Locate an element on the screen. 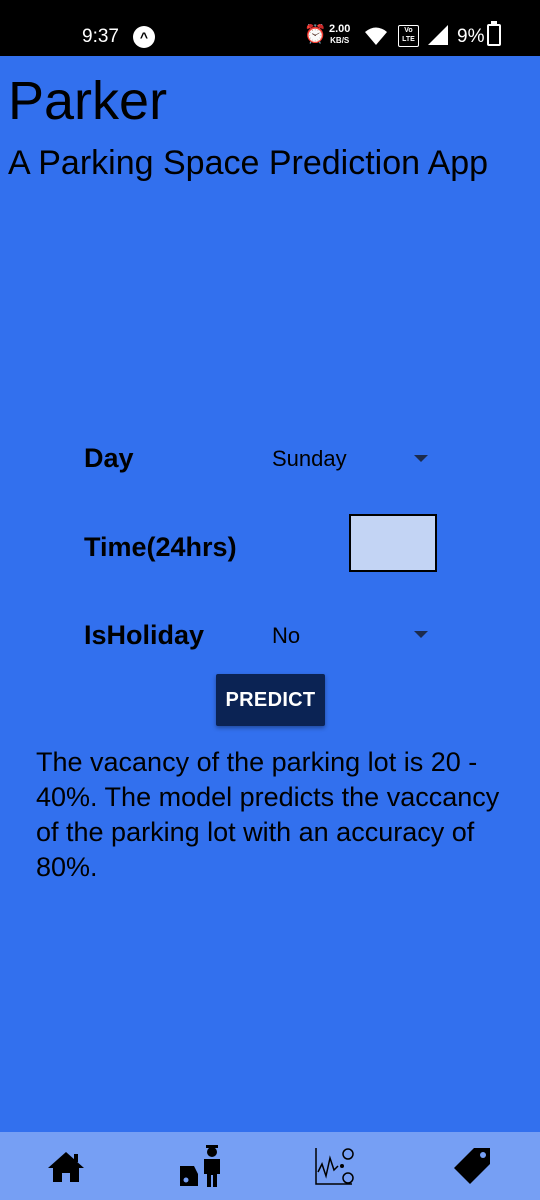 This screenshot has width=540, height=1200. nav-home is located at coordinates (66, 1166).